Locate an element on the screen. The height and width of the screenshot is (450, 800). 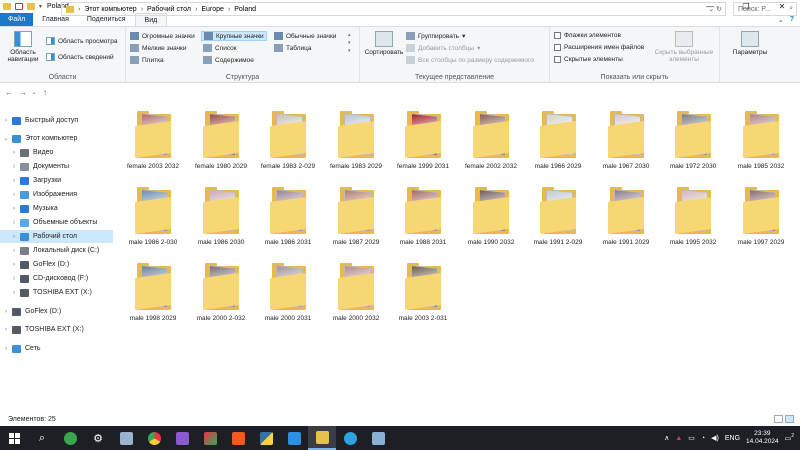
breadcrumb-poland: Poland is located at coordinates (245, 9).